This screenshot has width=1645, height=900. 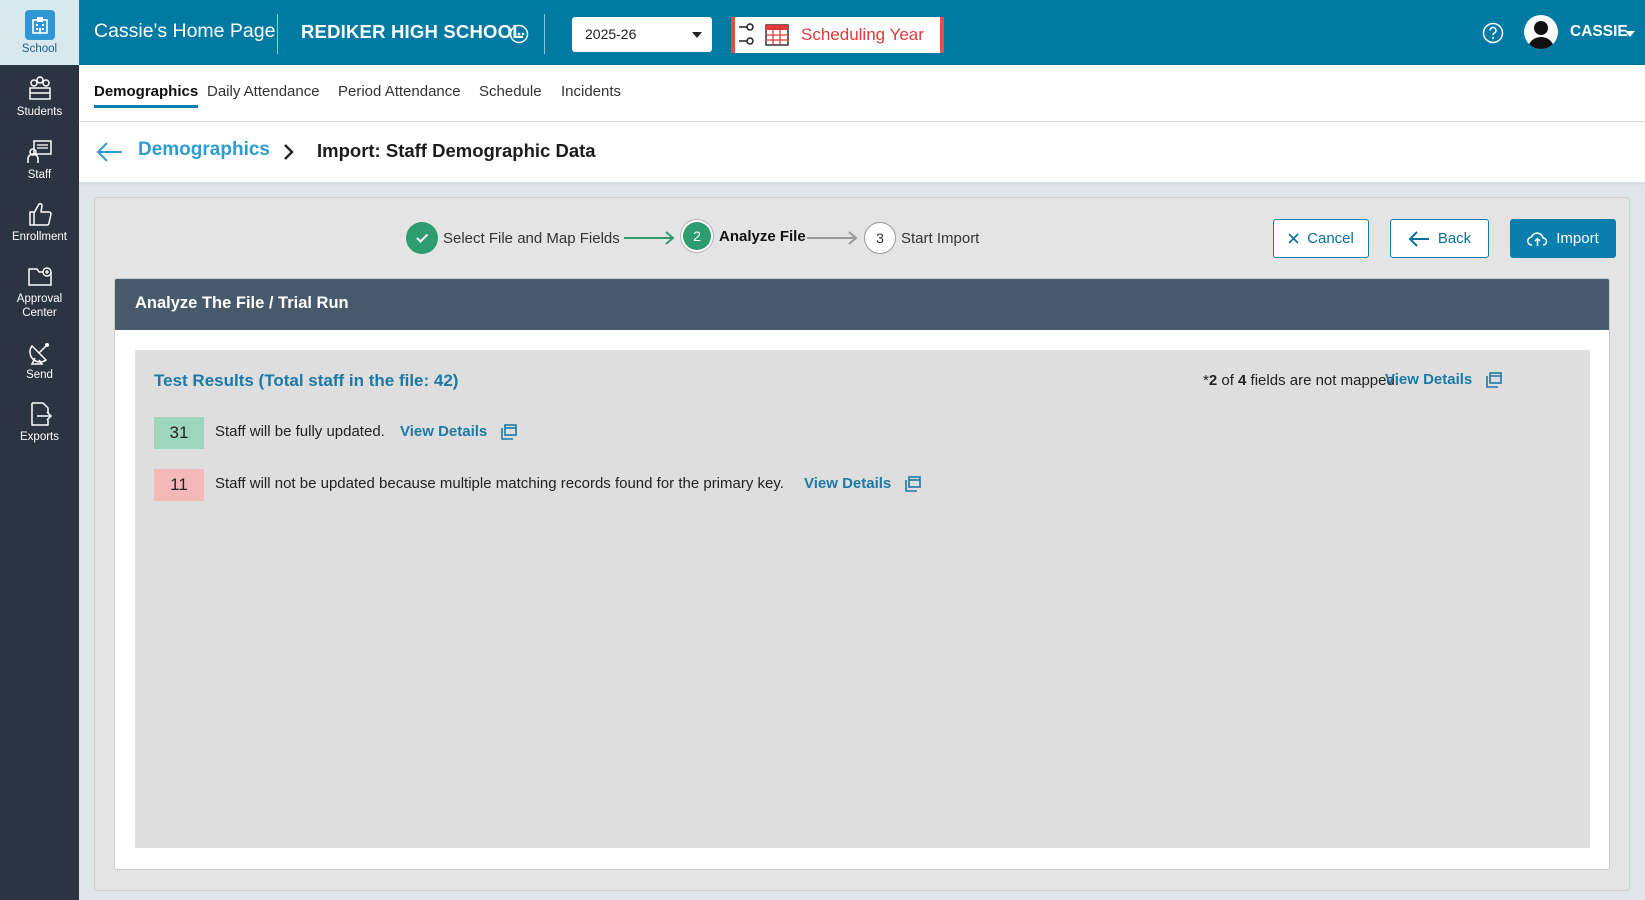 I want to click on more-options-icon, so click(x=519, y=34).